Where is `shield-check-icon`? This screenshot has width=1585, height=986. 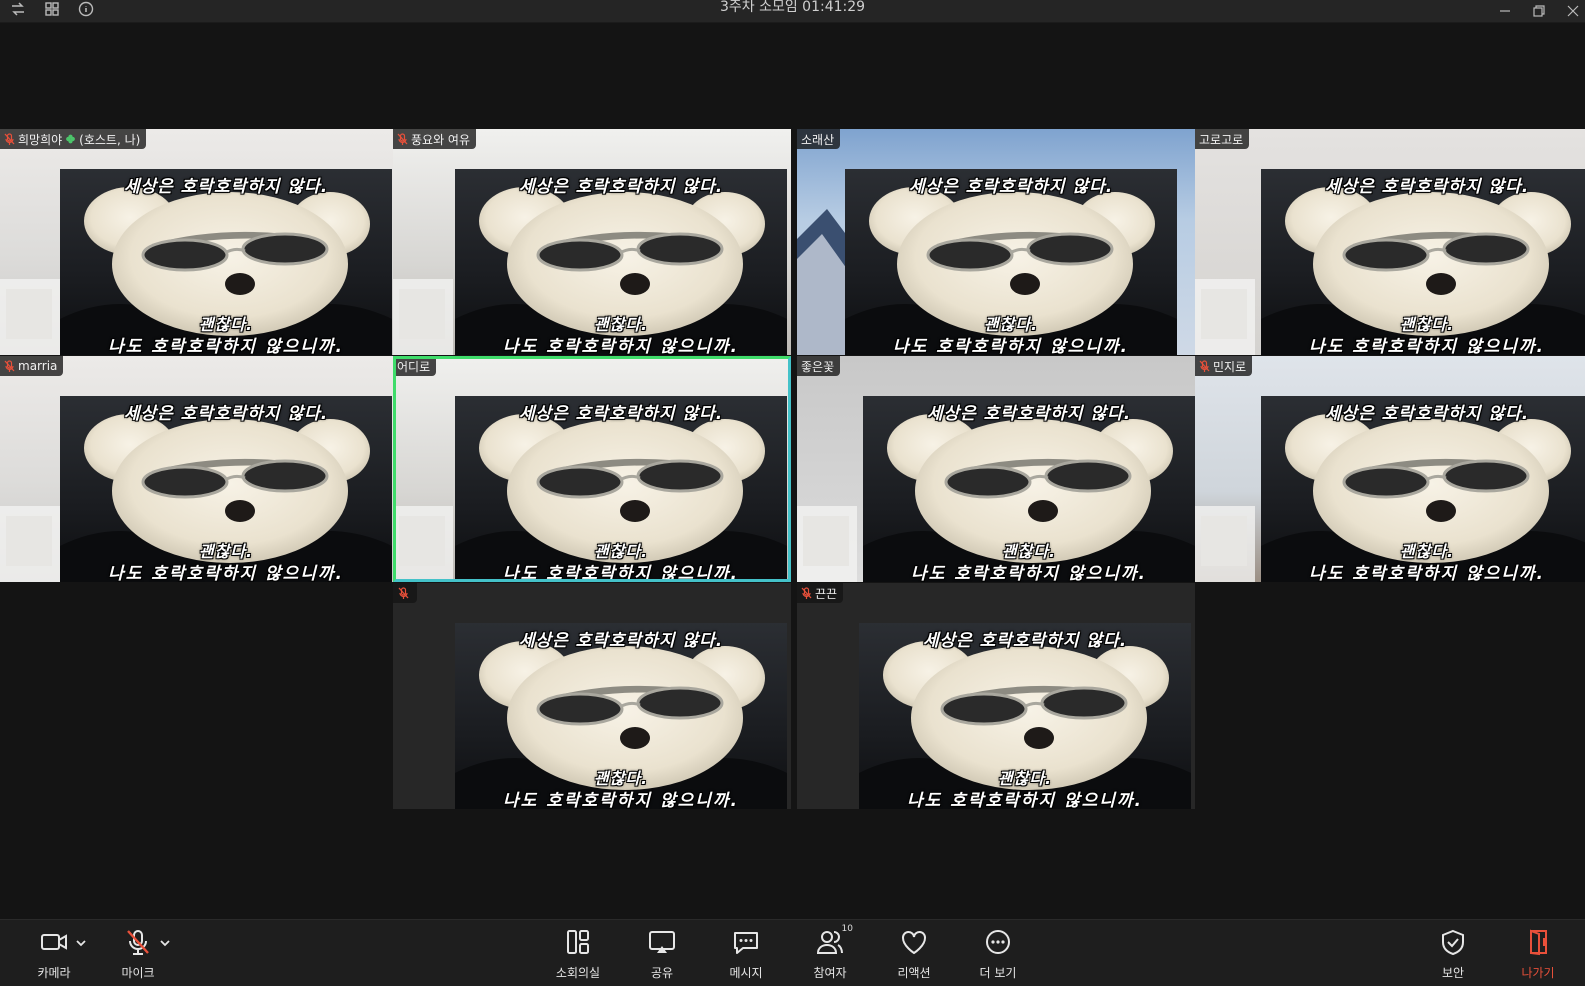 shield-check-icon is located at coordinates (1453, 942).